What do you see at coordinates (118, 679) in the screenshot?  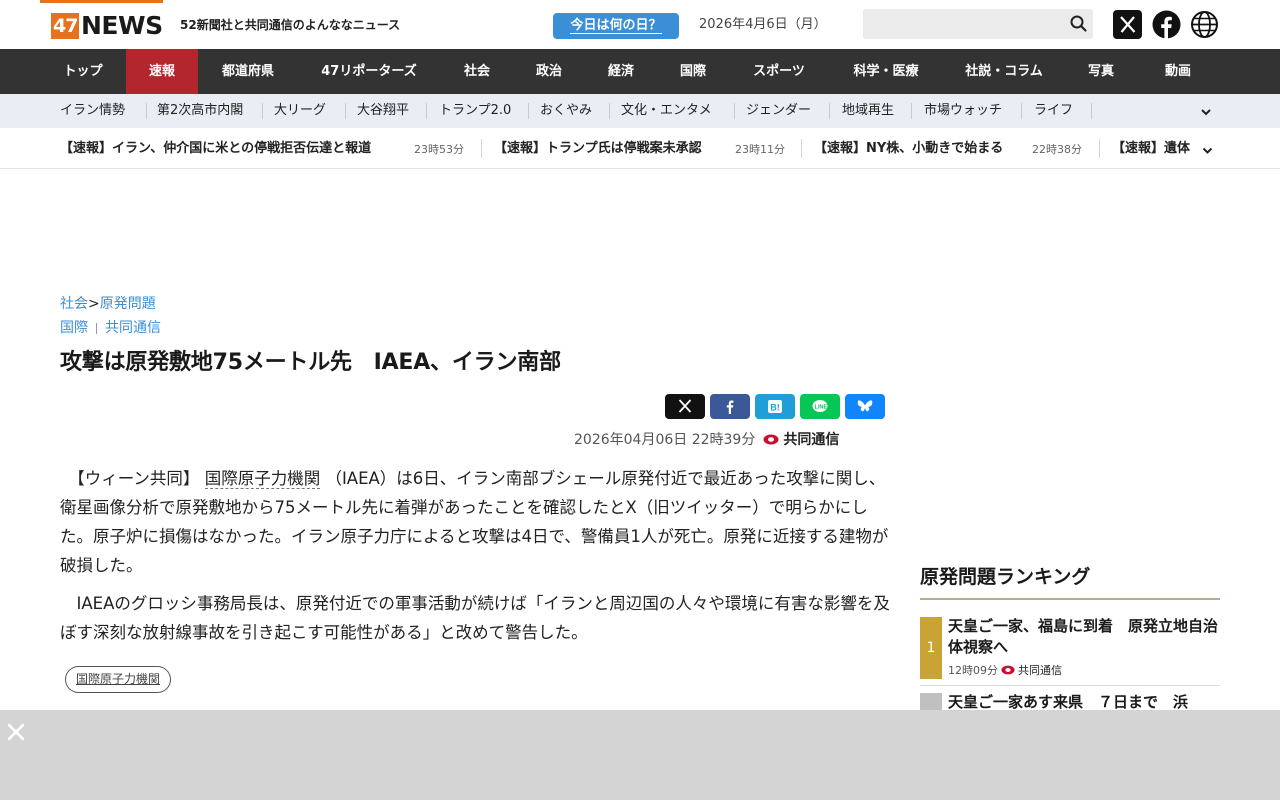 I see `keyword-tag: 国際原子力機関` at bounding box center [118, 679].